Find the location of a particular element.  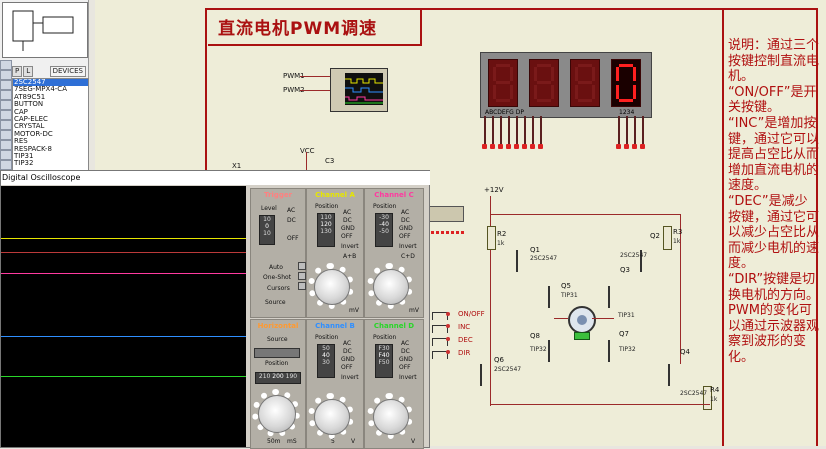

resistor-r3 is located at coordinates (667, 238).